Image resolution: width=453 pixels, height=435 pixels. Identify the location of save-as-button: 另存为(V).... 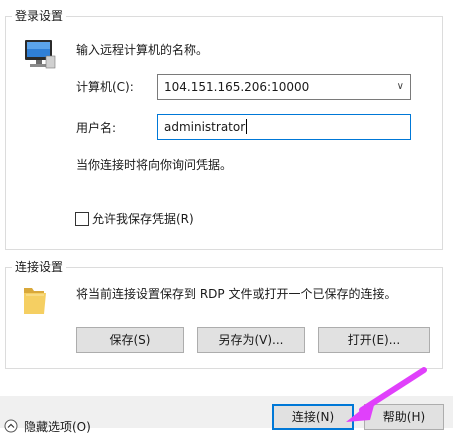
(251, 340).